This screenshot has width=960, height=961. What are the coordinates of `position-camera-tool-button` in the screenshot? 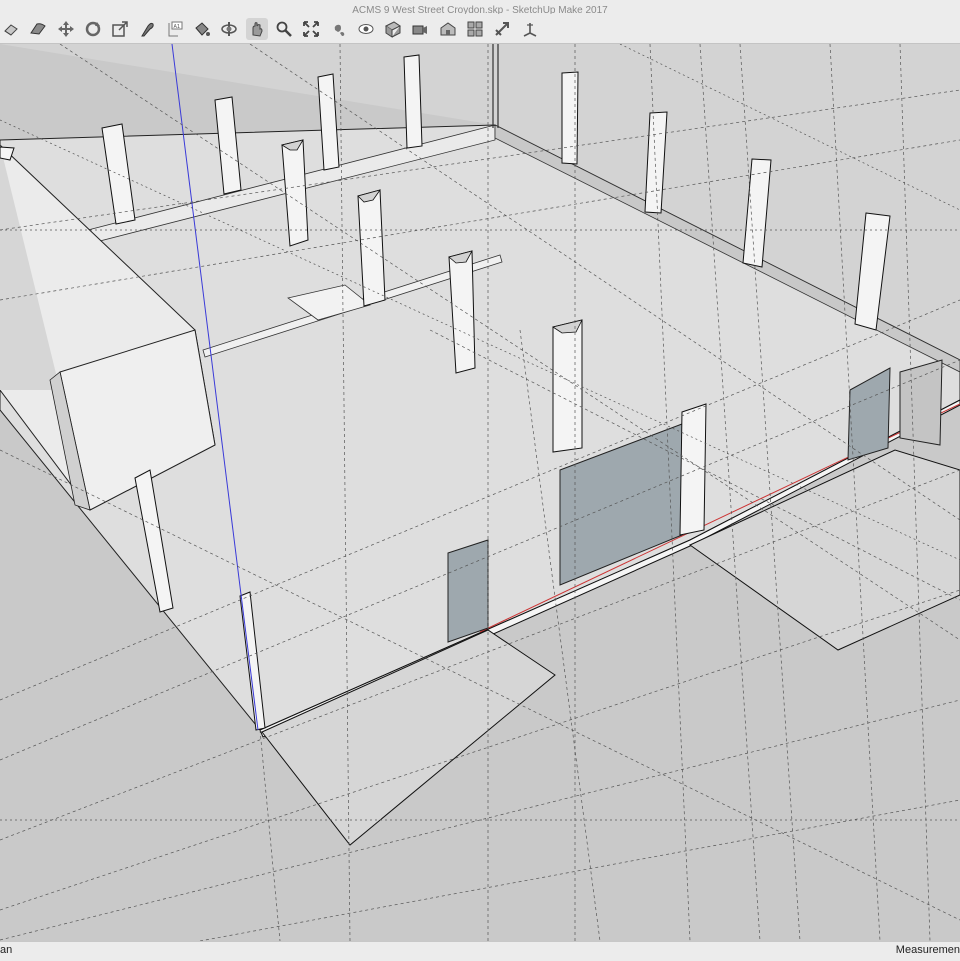 It's located at (420, 29).